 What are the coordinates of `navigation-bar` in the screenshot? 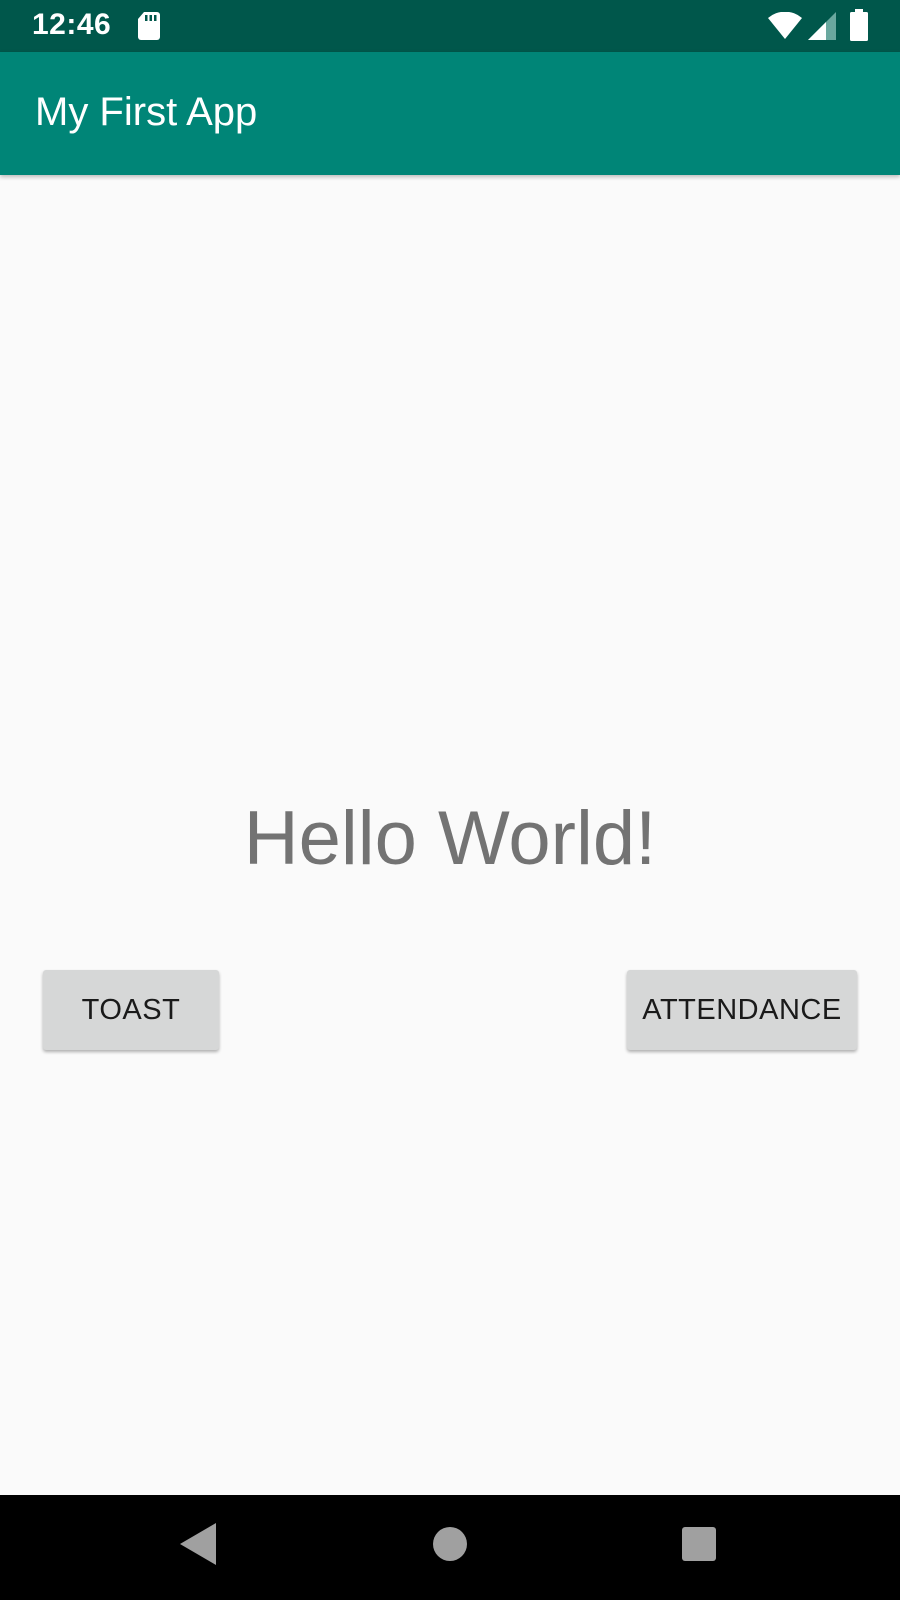 It's located at (450, 1547).